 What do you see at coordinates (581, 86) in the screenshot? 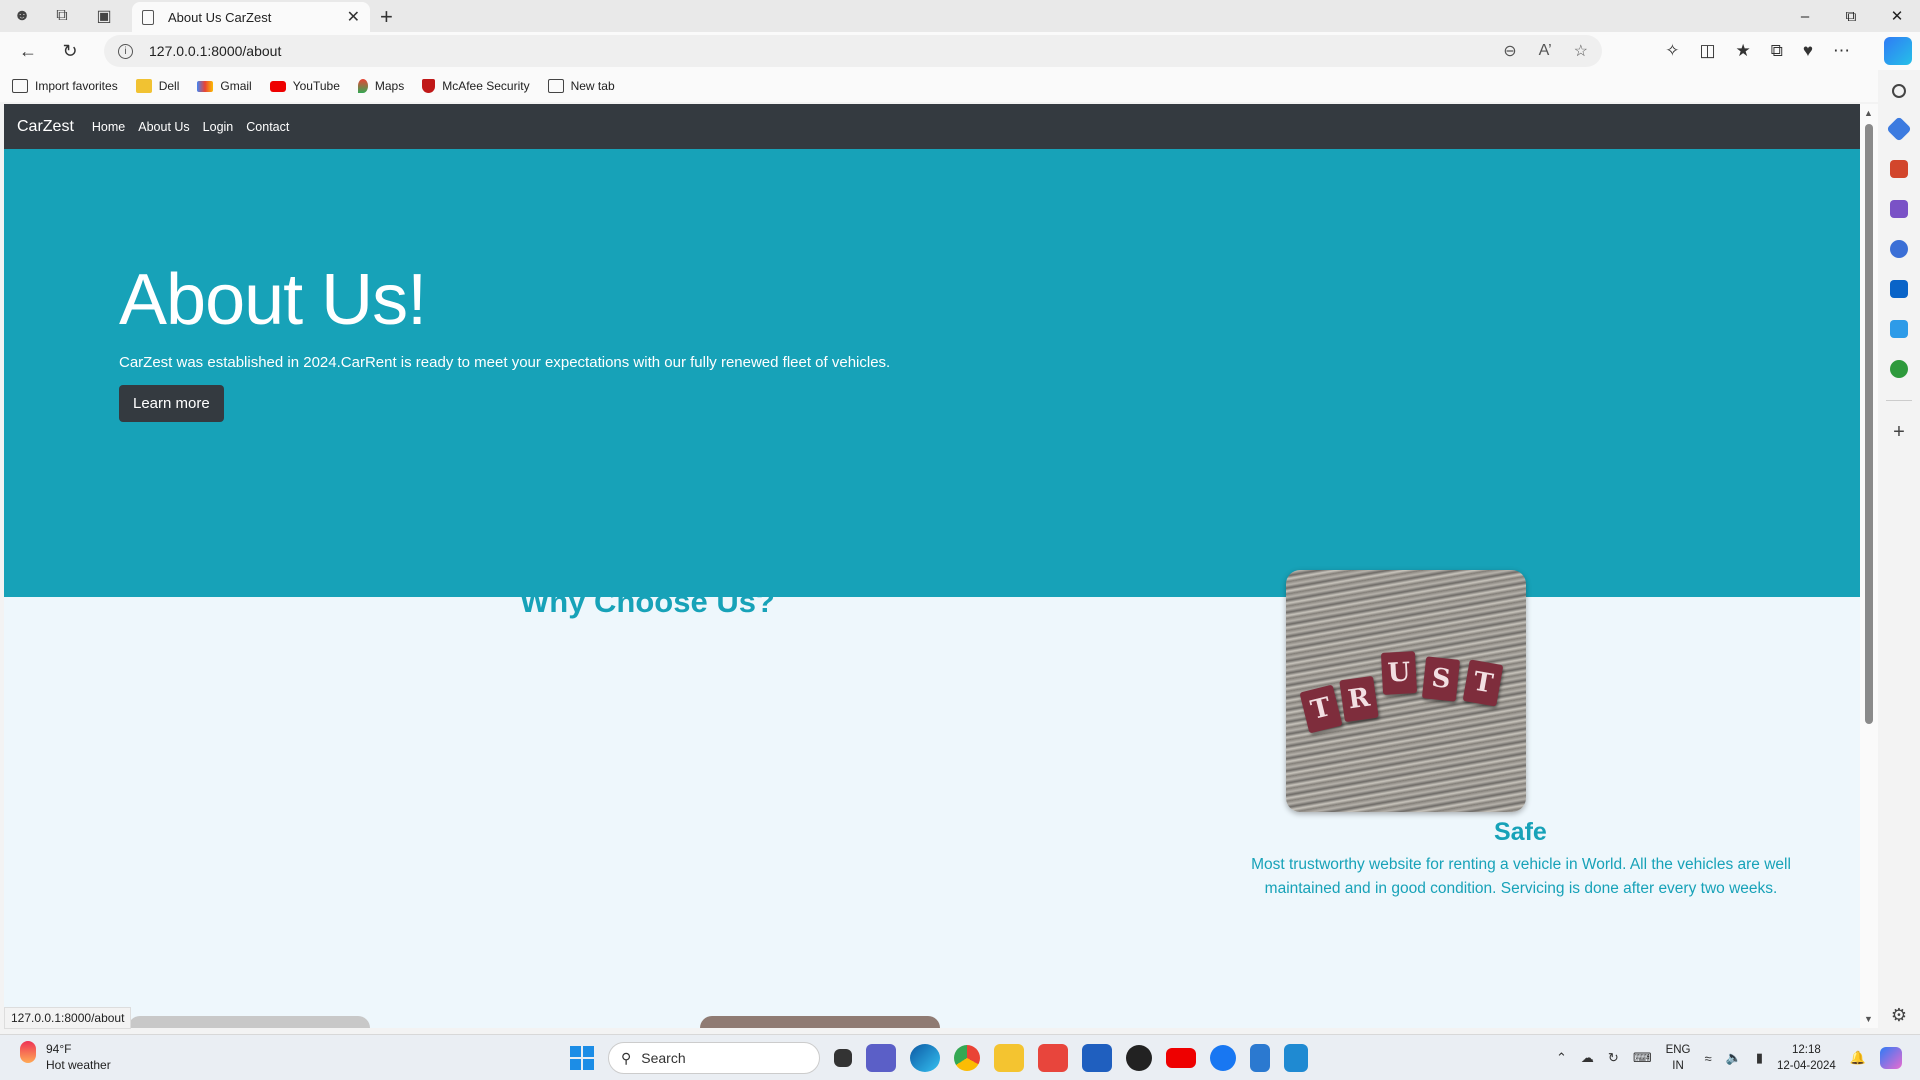
I see `bookmark-new-tab: New tab` at bounding box center [581, 86].